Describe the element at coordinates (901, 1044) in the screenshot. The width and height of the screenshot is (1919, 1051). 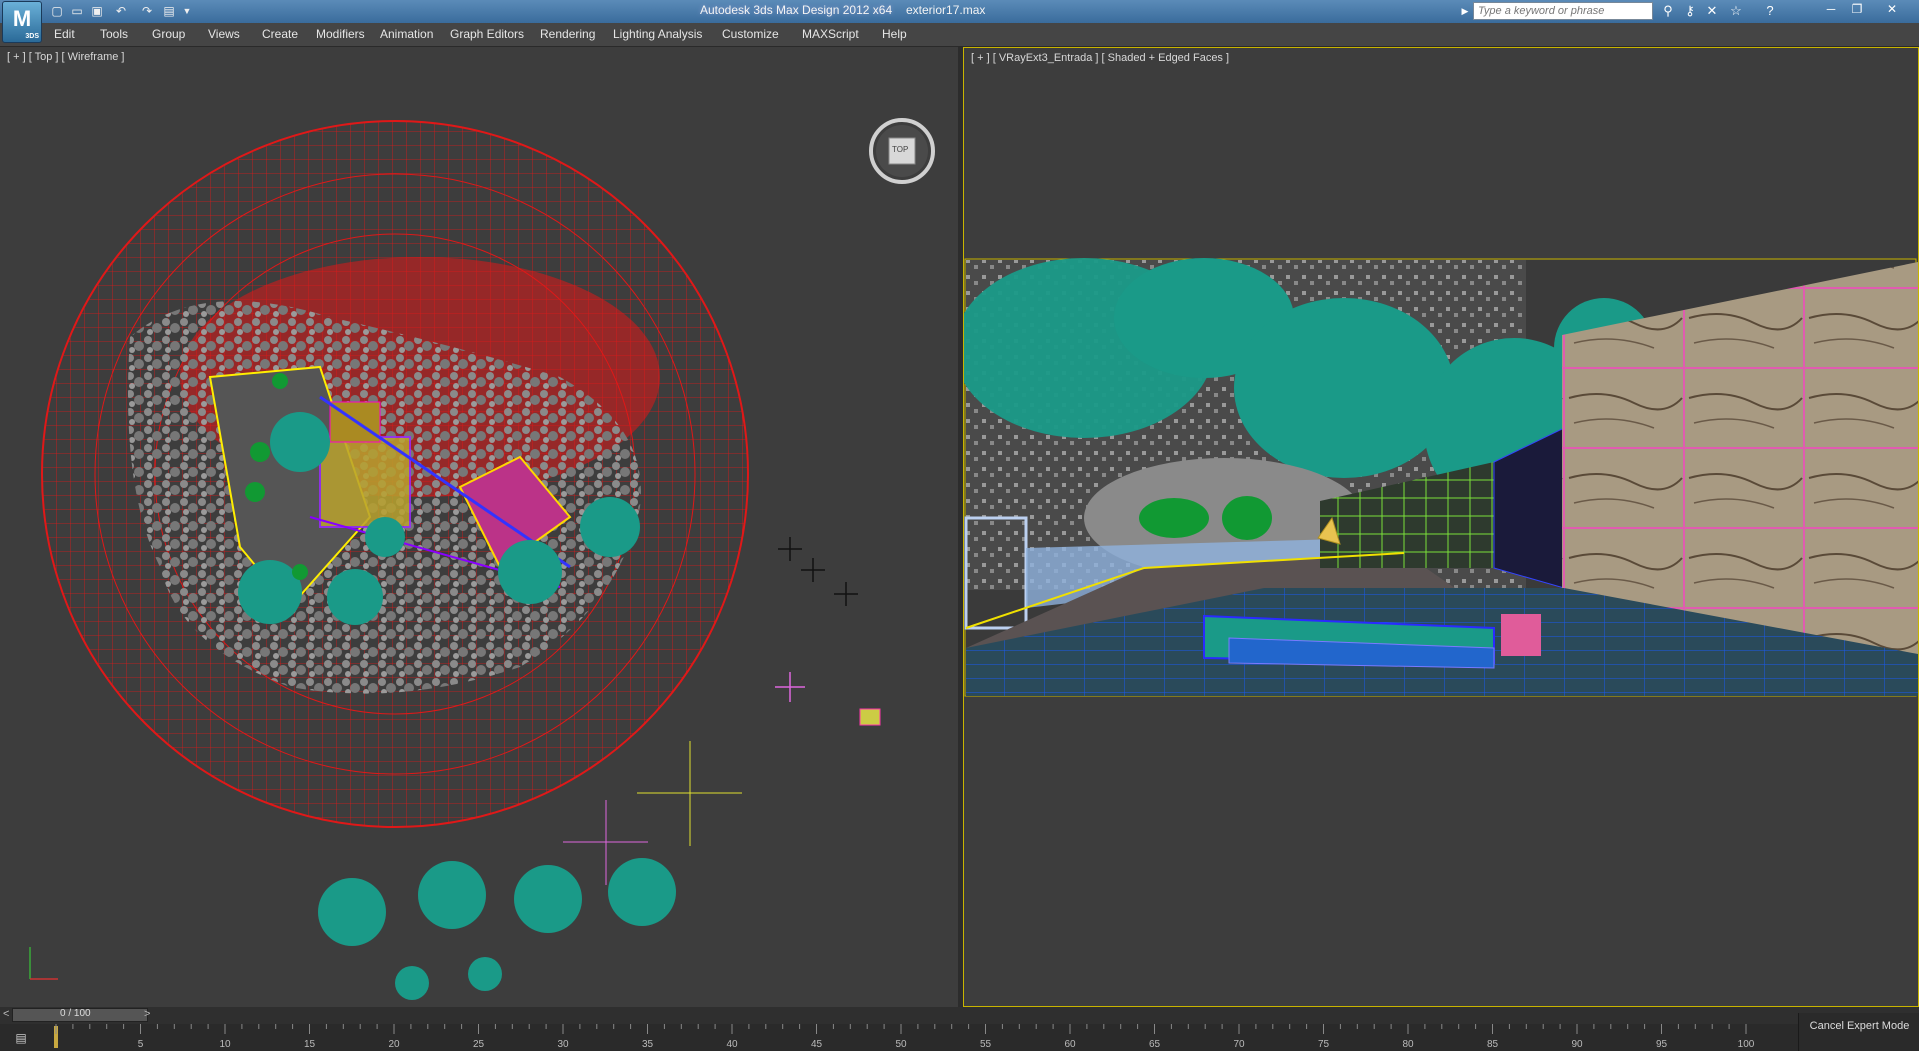
I see `ruler-tick-label: 50` at that location.